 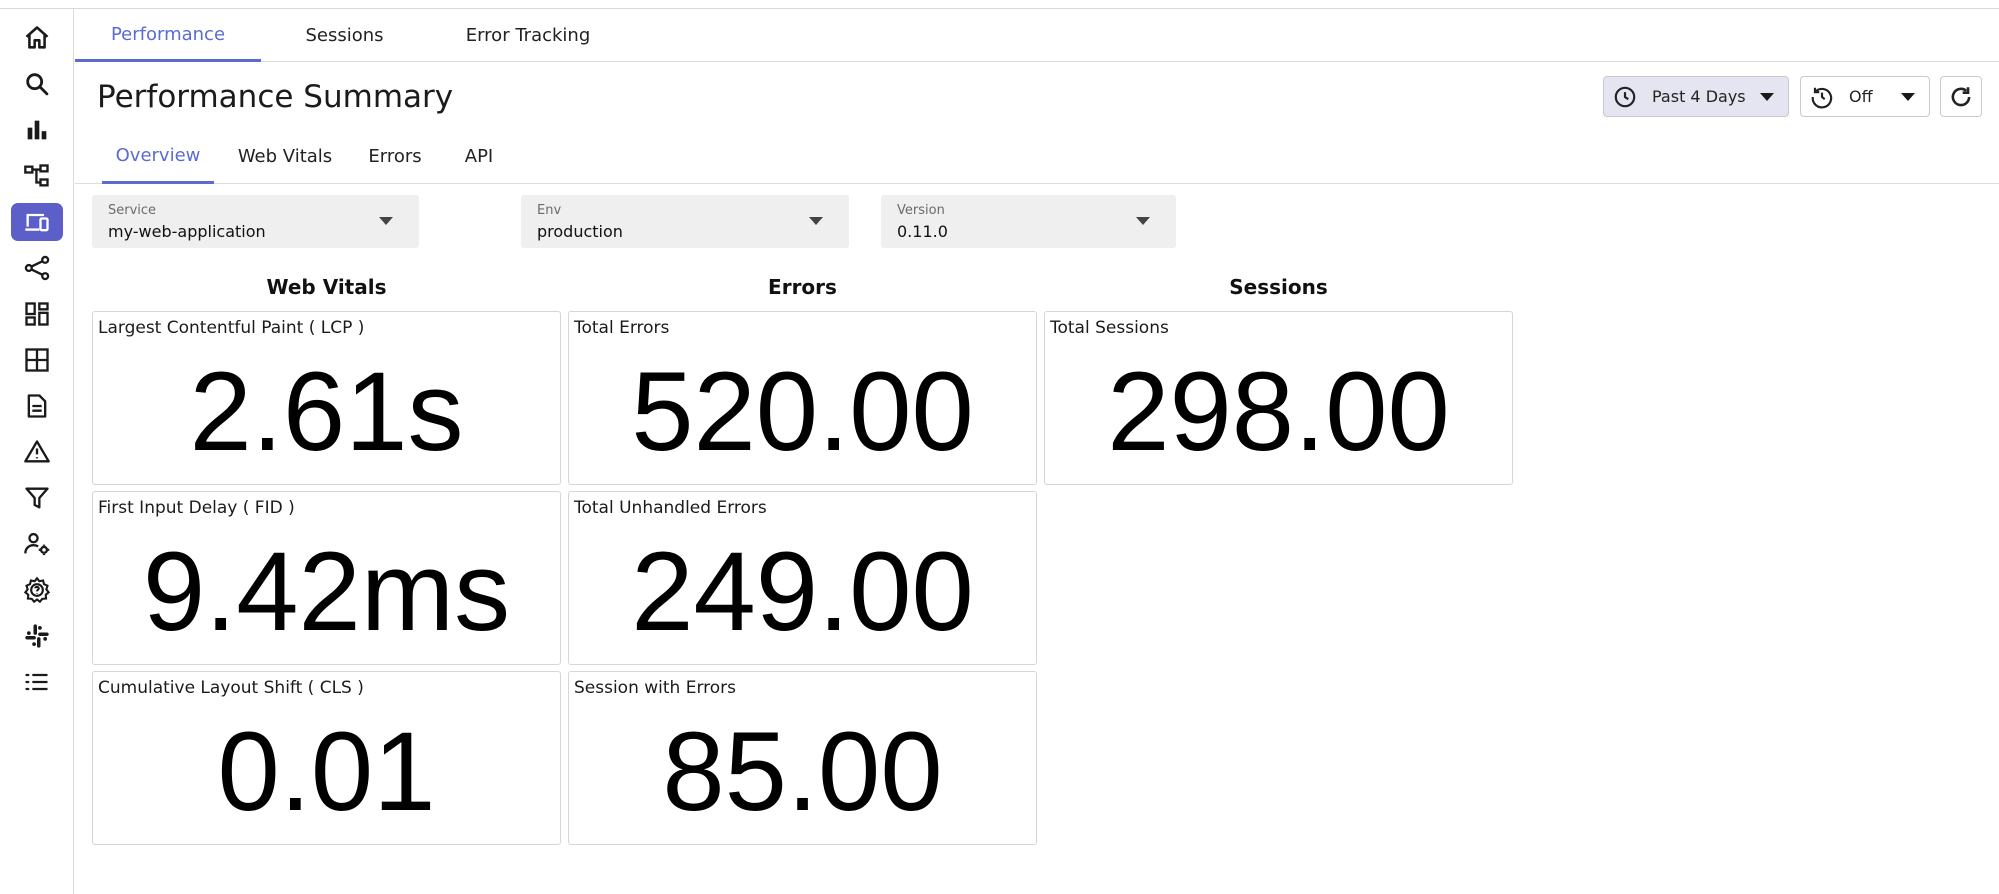 I want to click on tab-sessions: Sessions, so click(x=344, y=35).